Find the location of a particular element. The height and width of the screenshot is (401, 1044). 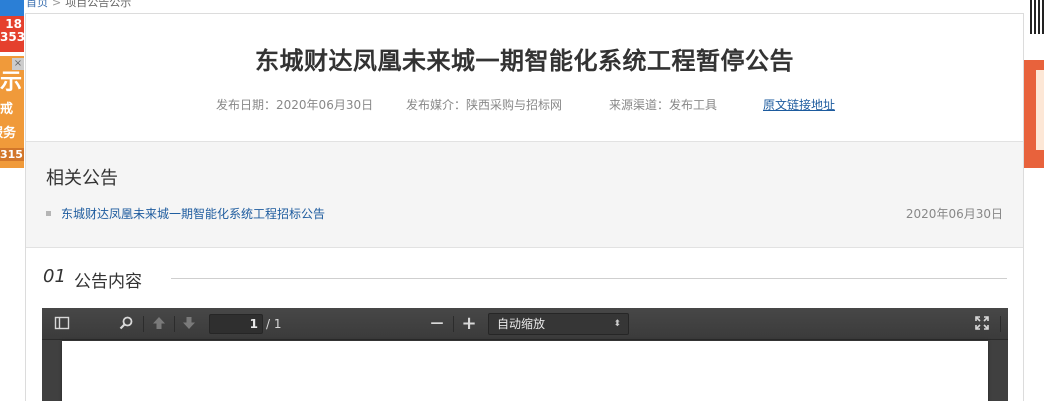

zoom-select-value: 自动缩放 is located at coordinates (521, 324).